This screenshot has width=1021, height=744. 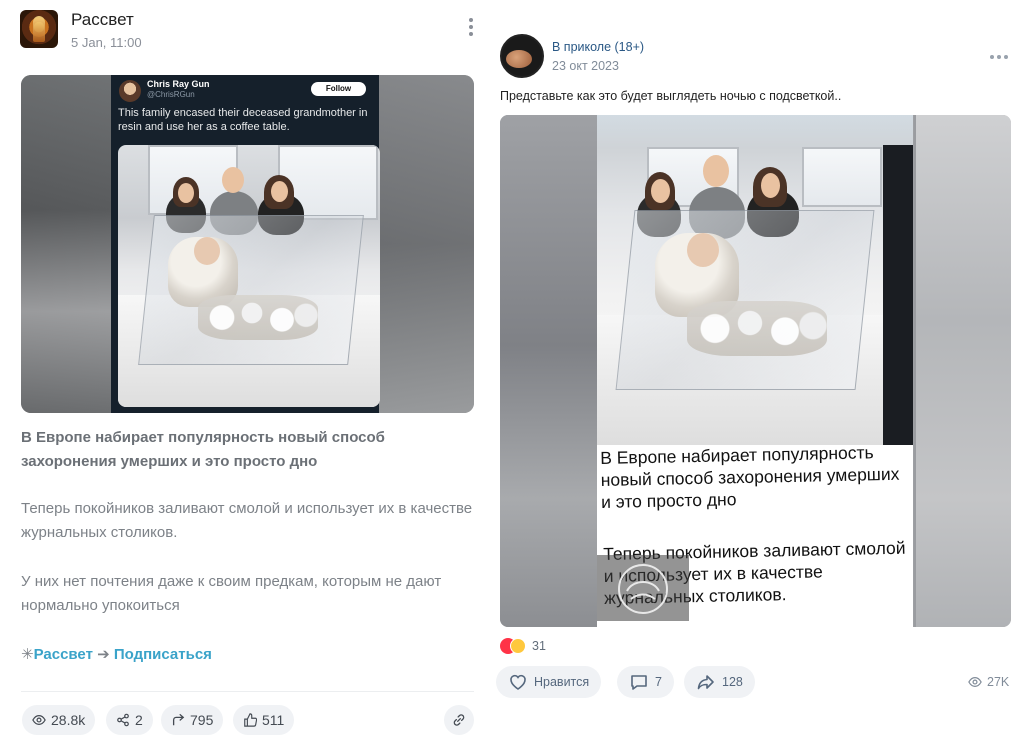 I want to click on reposts-button: 795, so click(x=192, y=720).